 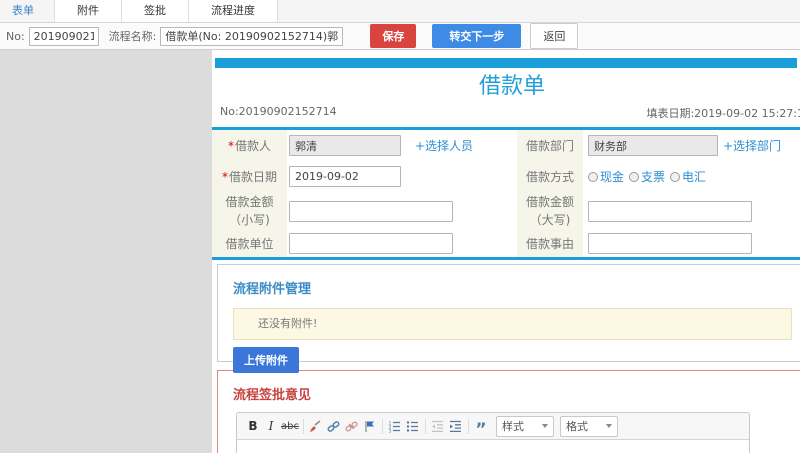 What do you see at coordinates (402, 176) in the screenshot?
I see `loan-date-cell` at bounding box center [402, 176].